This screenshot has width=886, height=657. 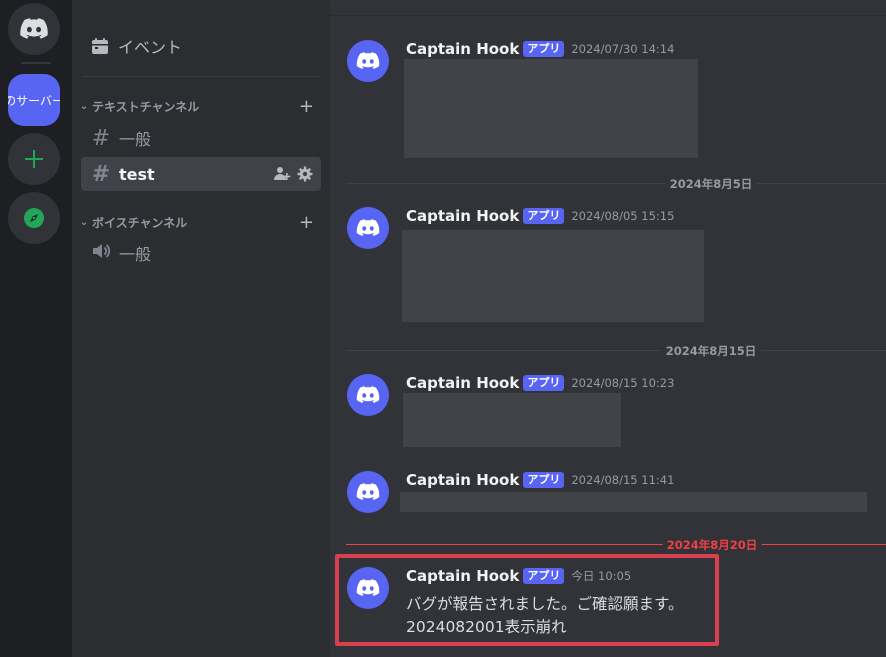 I want to click on server-icon-active: のサーバー, so click(x=34, y=100).